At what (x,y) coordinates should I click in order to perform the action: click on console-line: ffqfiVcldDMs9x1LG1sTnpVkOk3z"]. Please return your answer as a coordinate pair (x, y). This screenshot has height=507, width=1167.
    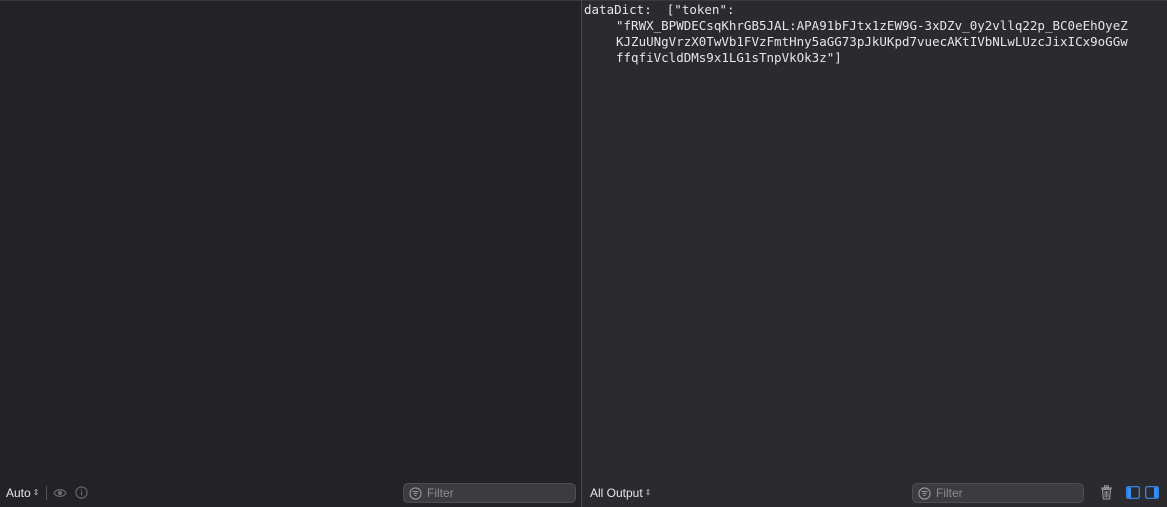
    Looking at the image, I should click on (729, 57).